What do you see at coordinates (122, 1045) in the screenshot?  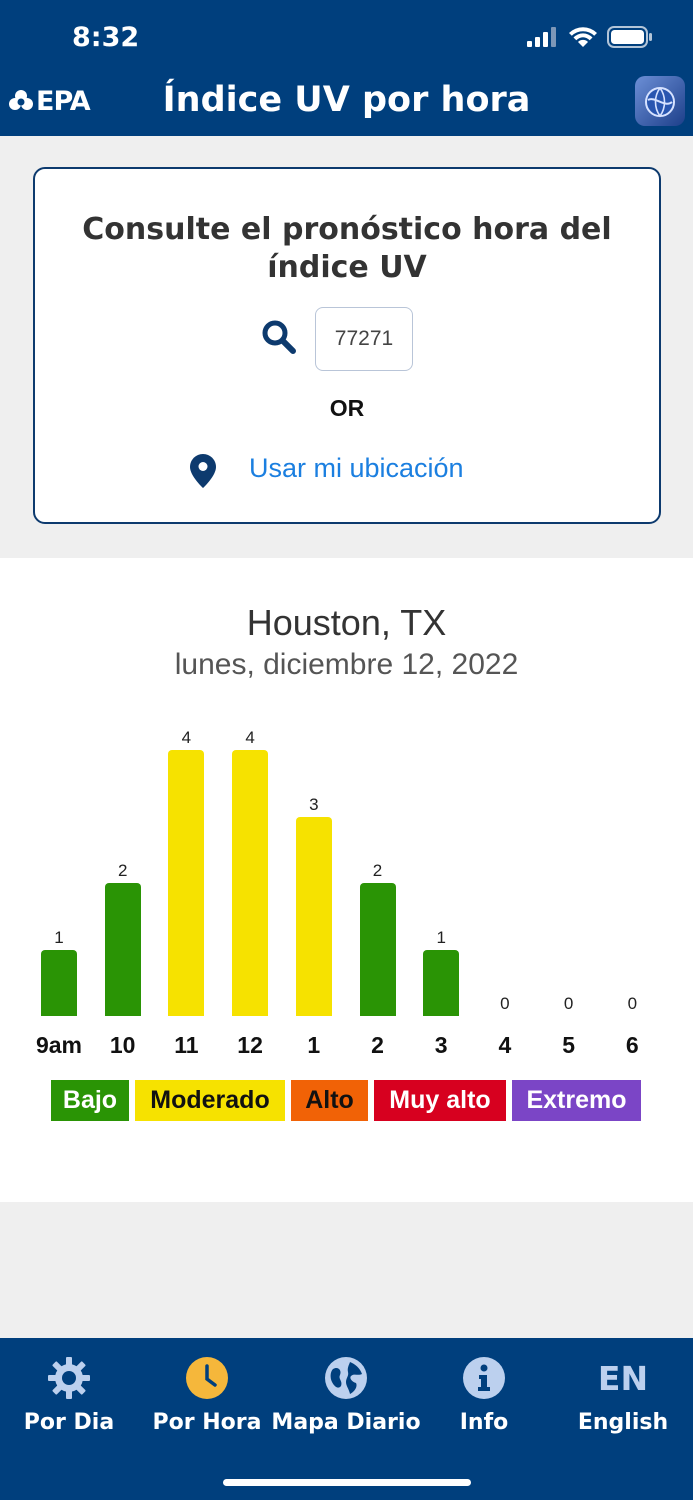 I see `hour-label: 10` at bounding box center [122, 1045].